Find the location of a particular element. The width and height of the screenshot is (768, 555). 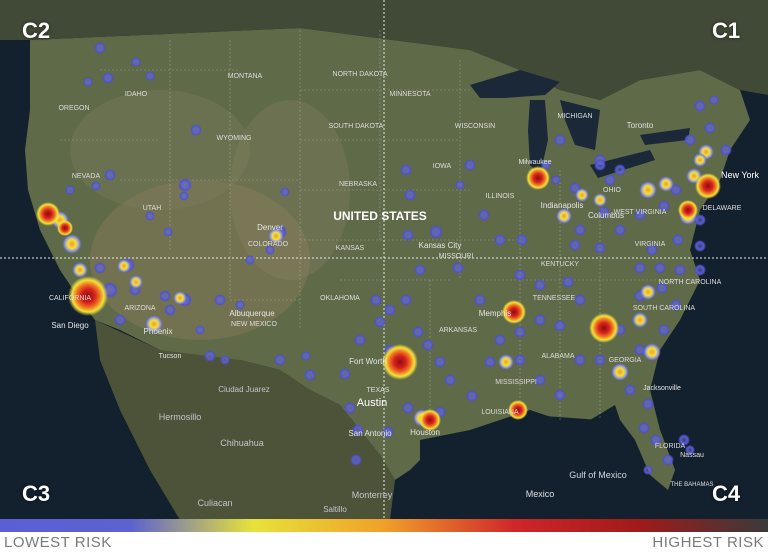

indianapolis-label: Indianapolis is located at coordinates (562, 205).